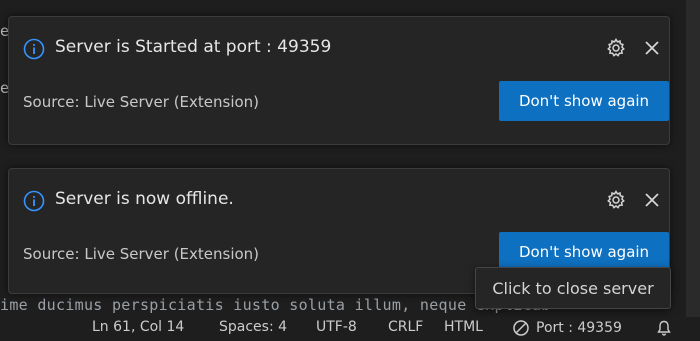  What do you see at coordinates (253, 327) in the screenshot?
I see `status-indentation: Spaces: 4` at bounding box center [253, 327].